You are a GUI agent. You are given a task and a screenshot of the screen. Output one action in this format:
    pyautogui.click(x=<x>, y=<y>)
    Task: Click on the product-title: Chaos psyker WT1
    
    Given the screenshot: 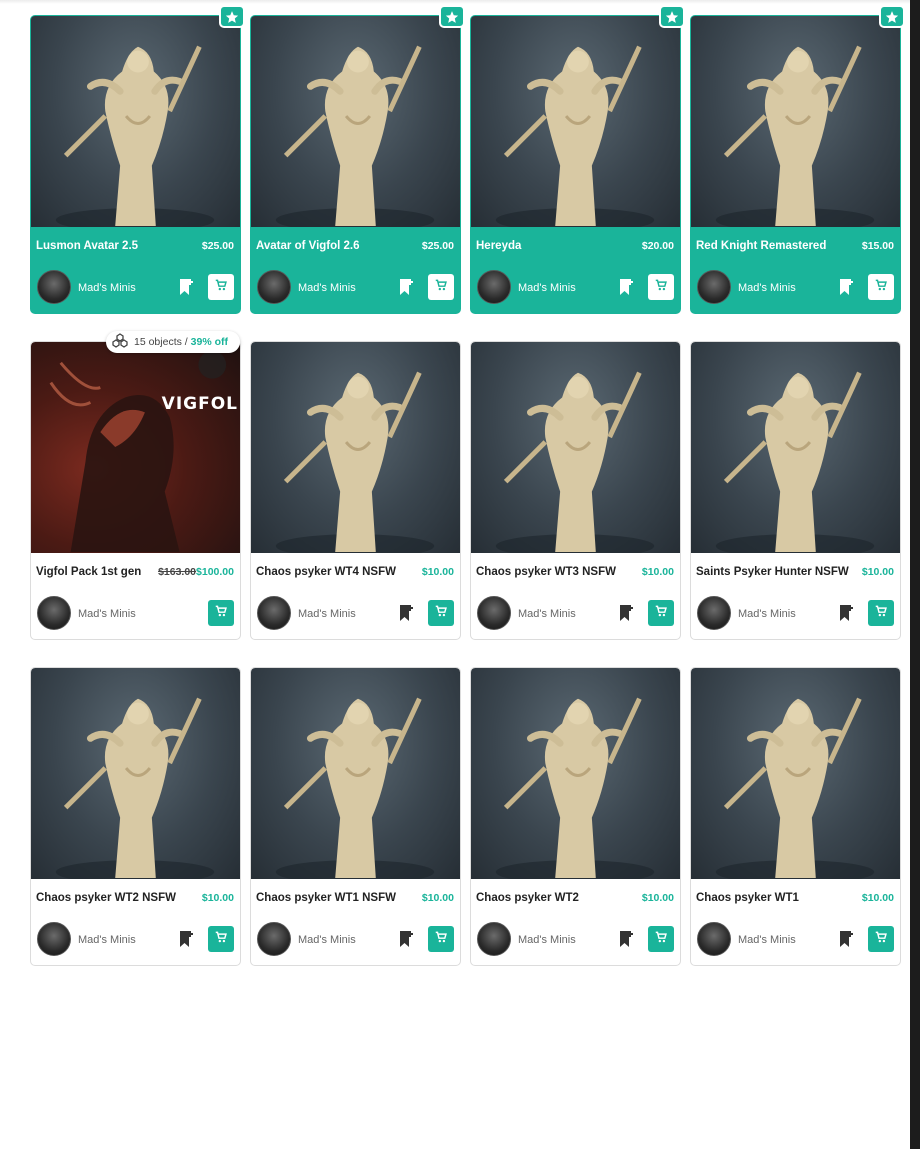 What is the action you would take?
    pyautogui.click(x=771, y=898)
    